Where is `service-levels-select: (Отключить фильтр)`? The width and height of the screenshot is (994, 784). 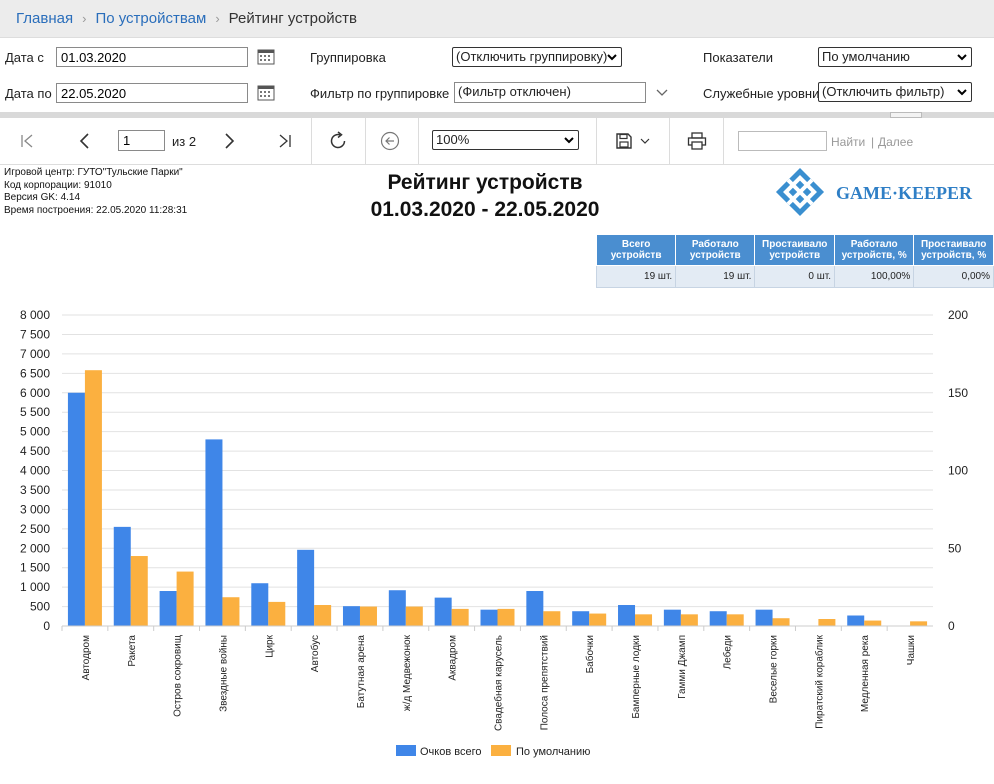 service-levels-select: (Отключить фильтр) is located at coordinates (895, 92).